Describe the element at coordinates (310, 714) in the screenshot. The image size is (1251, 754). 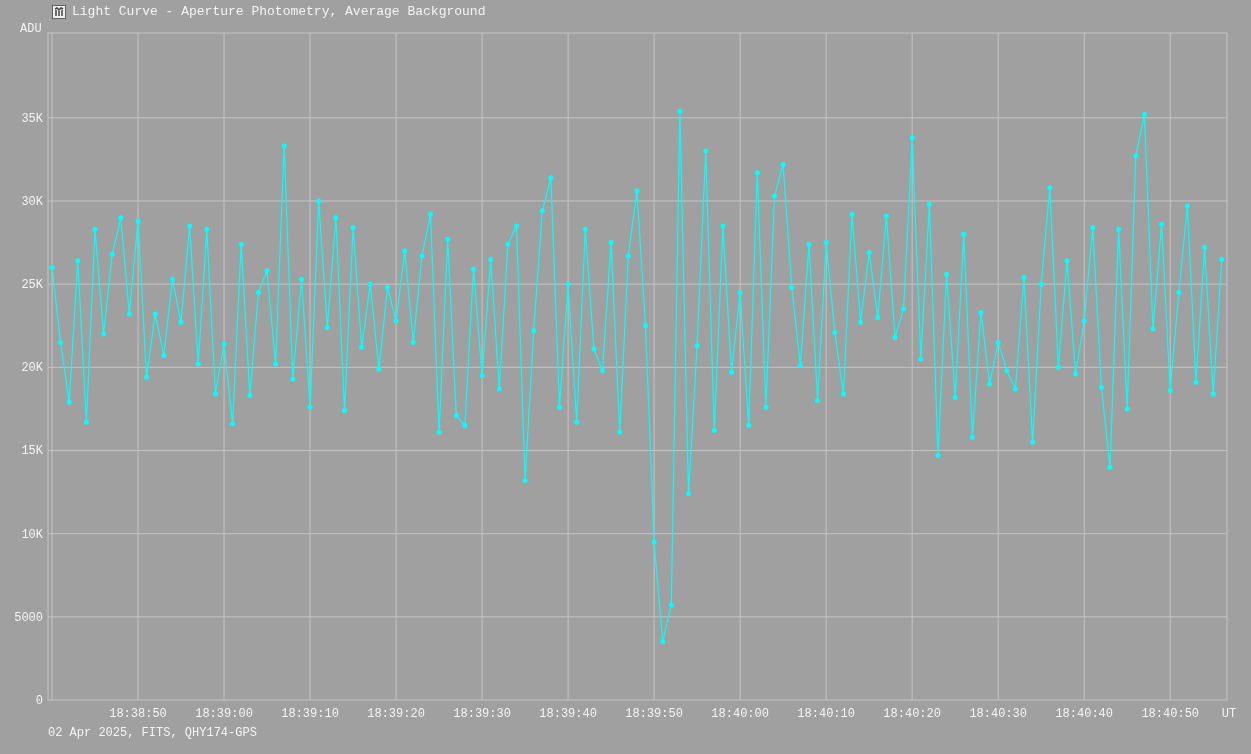
I see `x-axis-label: 18:39:10` at that location.